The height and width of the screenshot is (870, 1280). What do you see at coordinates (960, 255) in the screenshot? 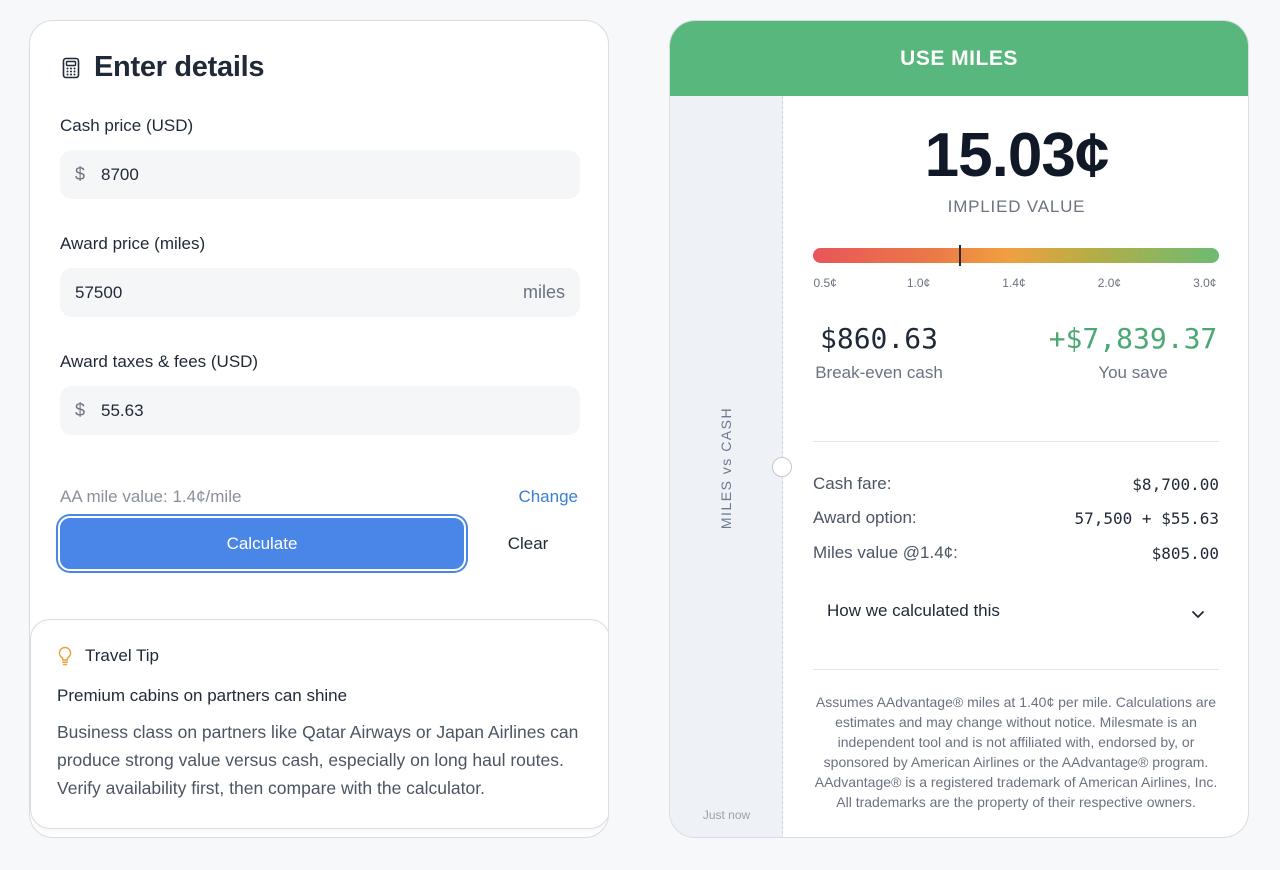
I see `gauge-marker` at bounding box center [960, 255].